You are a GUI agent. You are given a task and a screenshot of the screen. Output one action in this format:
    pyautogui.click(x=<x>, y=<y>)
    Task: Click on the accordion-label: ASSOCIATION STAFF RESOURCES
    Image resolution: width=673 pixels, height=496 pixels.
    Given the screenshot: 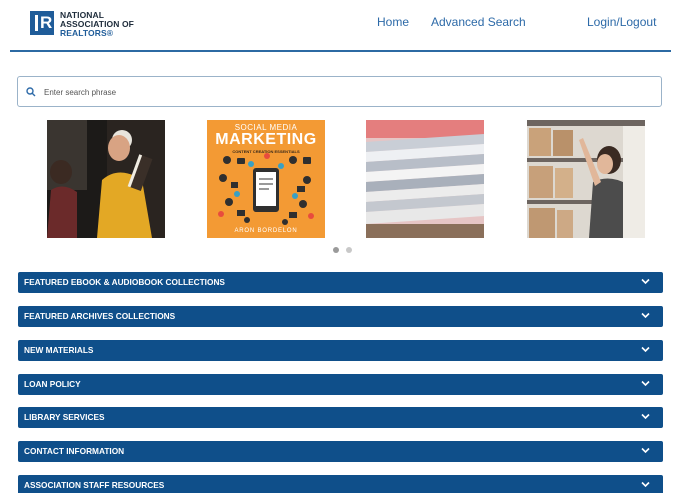 What is the action you would take?
    pyautogui.click(x=94, y=485)
    